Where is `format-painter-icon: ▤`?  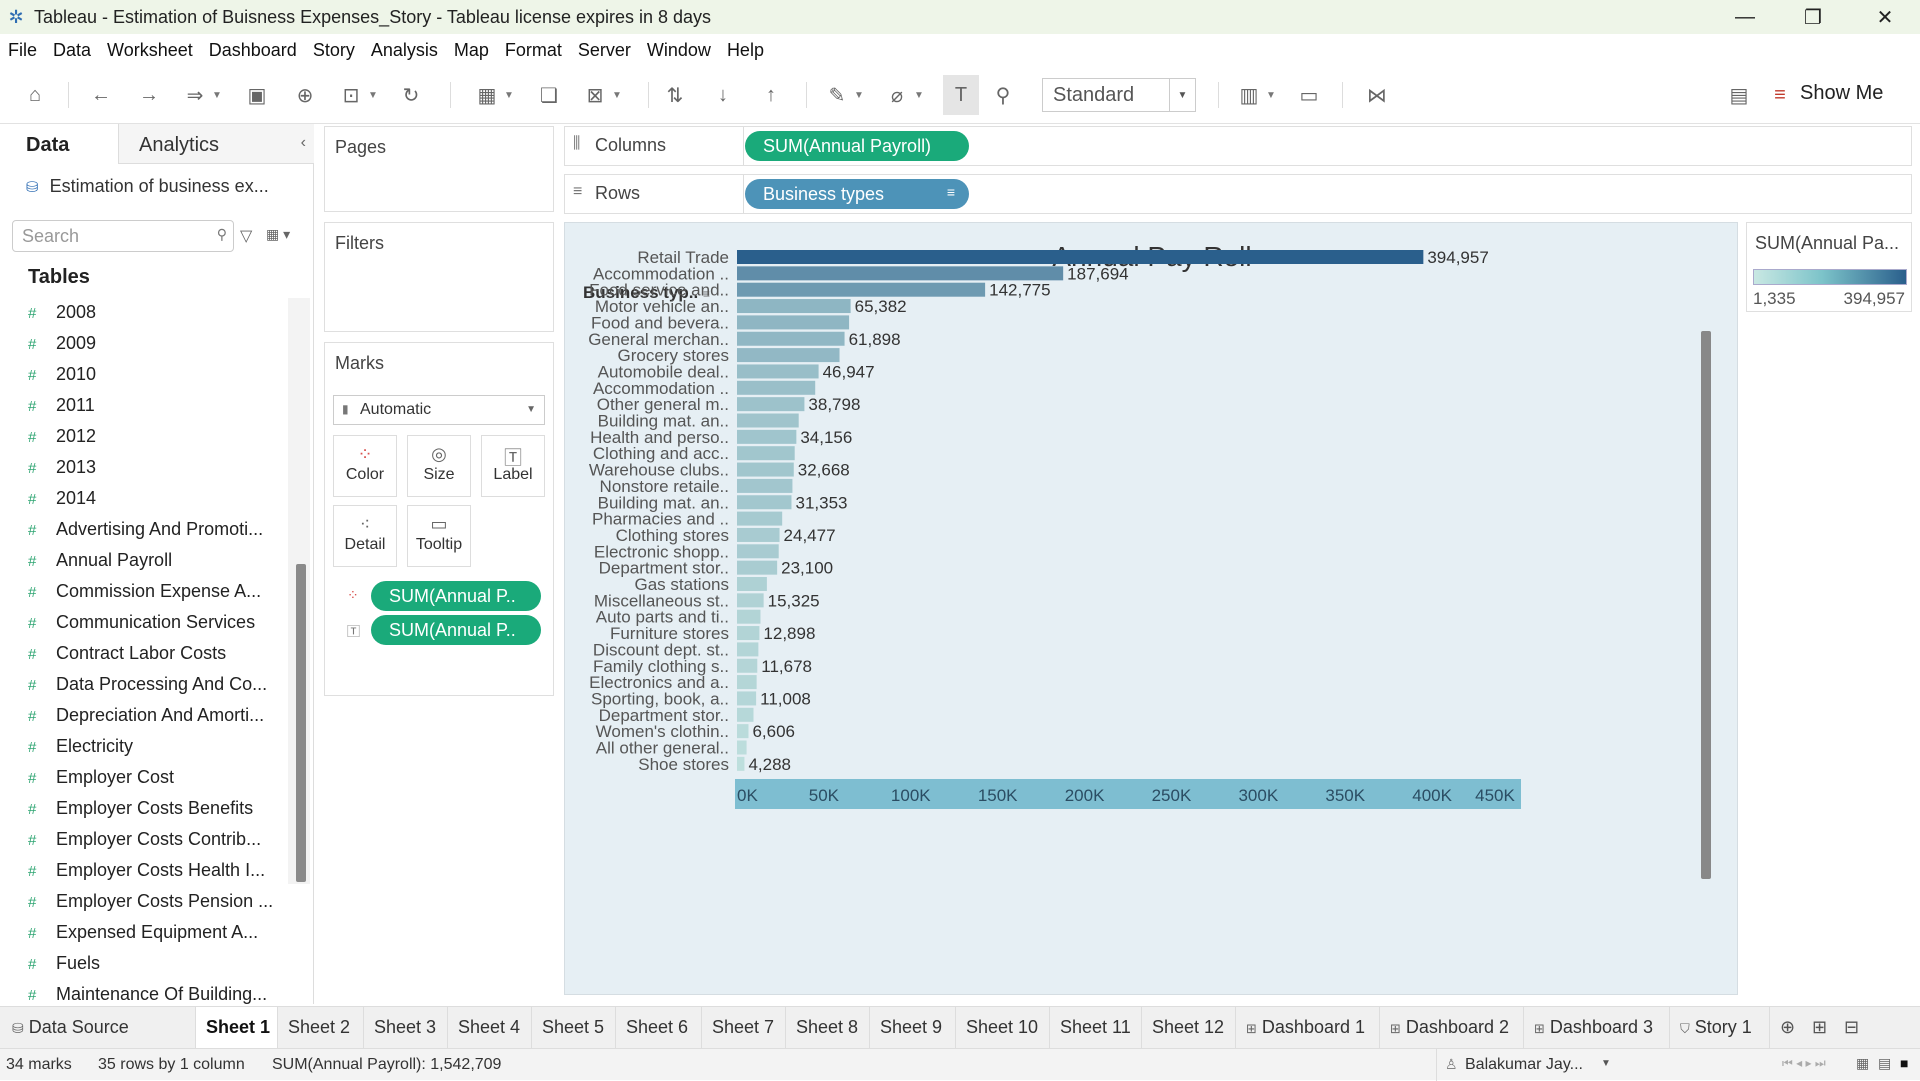 format-painter-icon: ▤ is located at coordinates (1739, 95).